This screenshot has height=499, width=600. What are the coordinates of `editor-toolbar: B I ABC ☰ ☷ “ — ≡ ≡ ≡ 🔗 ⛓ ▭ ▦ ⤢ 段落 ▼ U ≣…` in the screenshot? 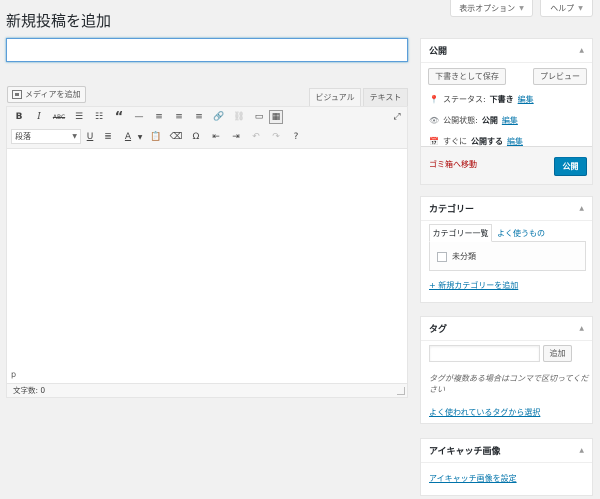 It's located at (207, 128).